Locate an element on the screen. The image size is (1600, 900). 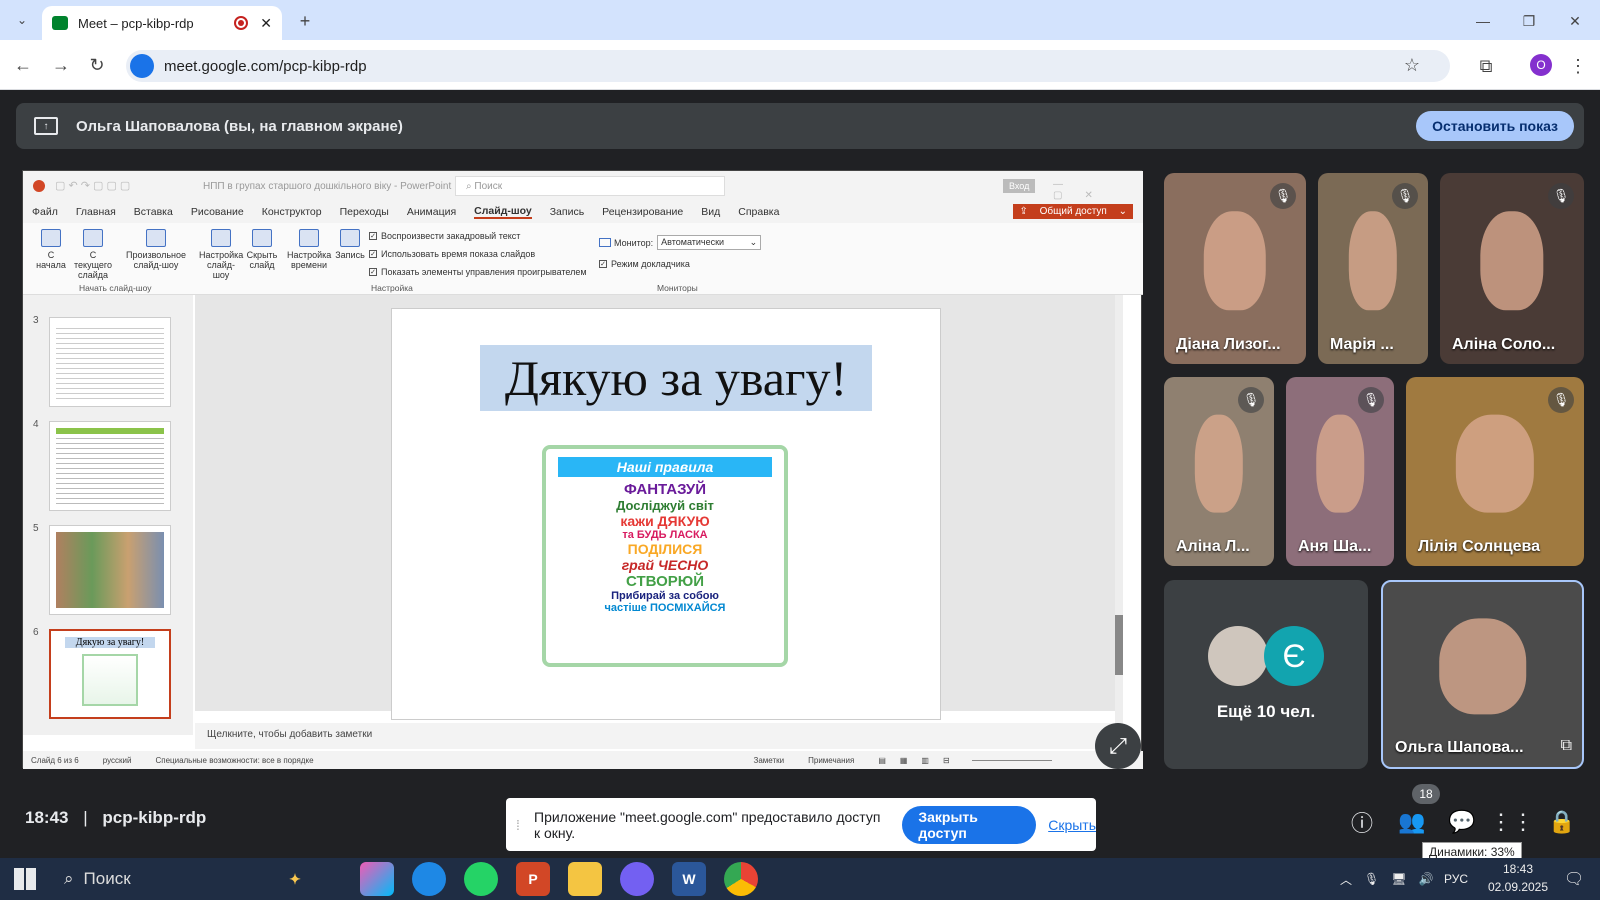
viber-icon is located at coordinates (637, 879).